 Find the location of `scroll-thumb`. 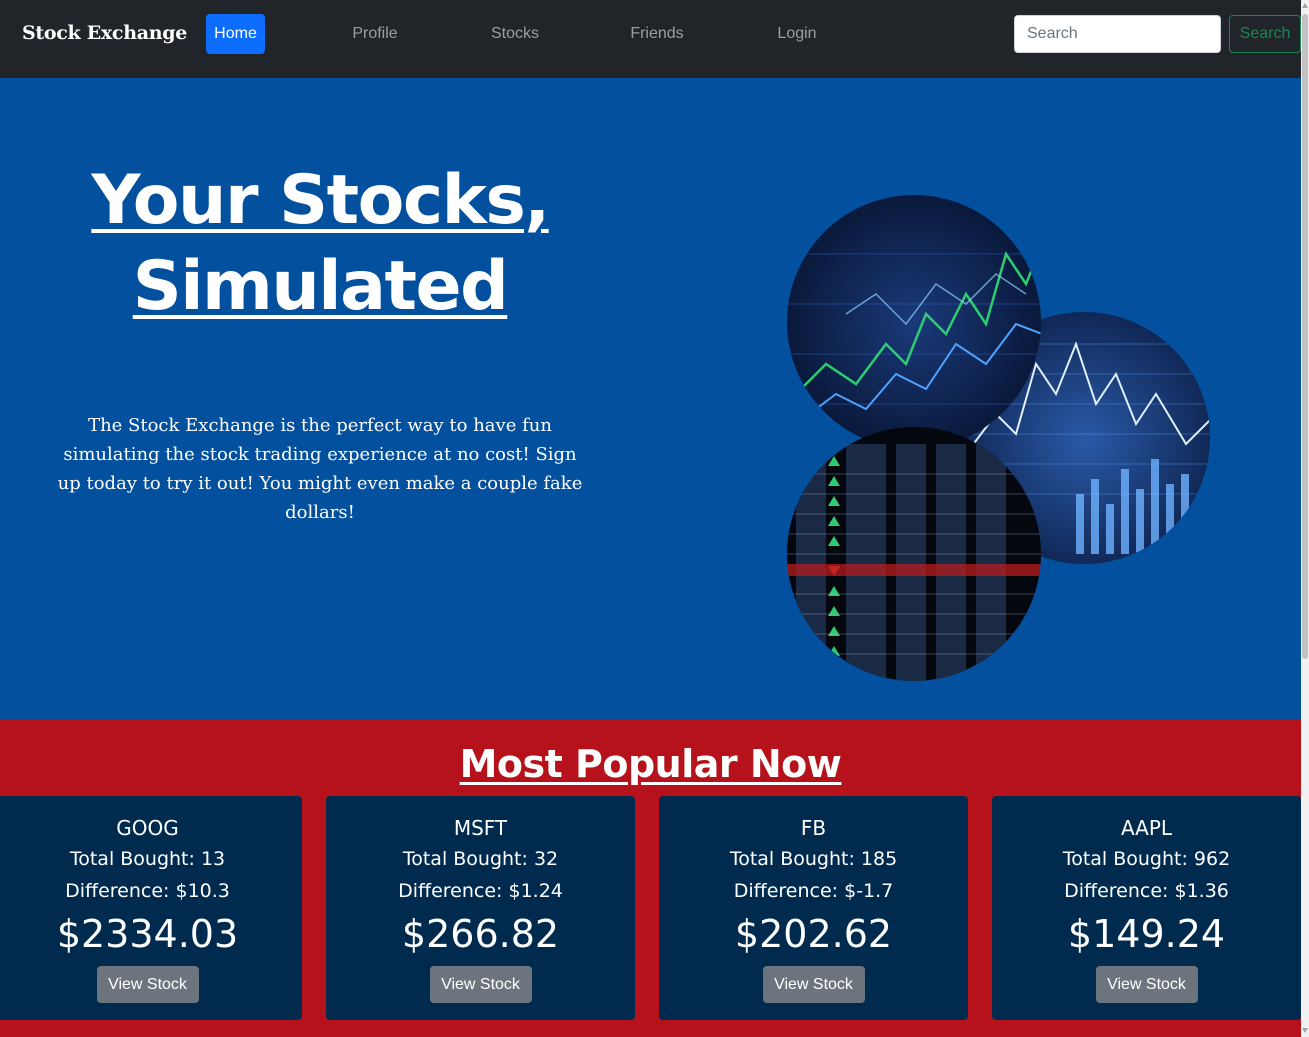

scroll-thumb is located at coordinates (1305, 336).